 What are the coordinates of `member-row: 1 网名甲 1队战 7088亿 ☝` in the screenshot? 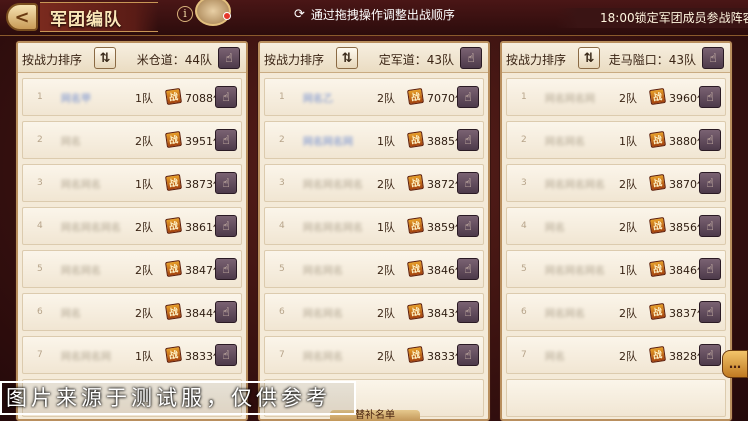 It's located at (132, 97).